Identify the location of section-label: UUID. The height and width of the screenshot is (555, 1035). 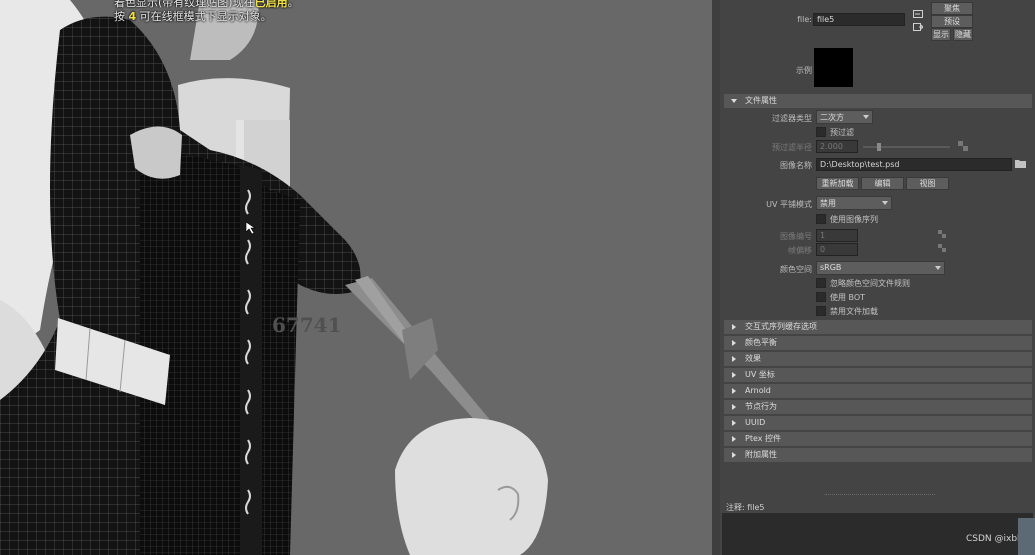
(755, 422).